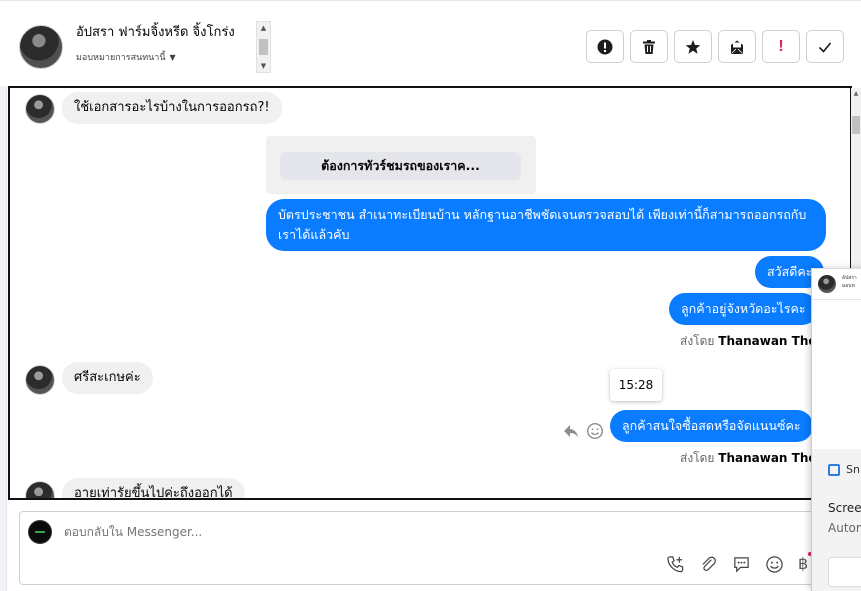 The image size is (861, 591). I want to click on smiley-icon, so click(595, 431).